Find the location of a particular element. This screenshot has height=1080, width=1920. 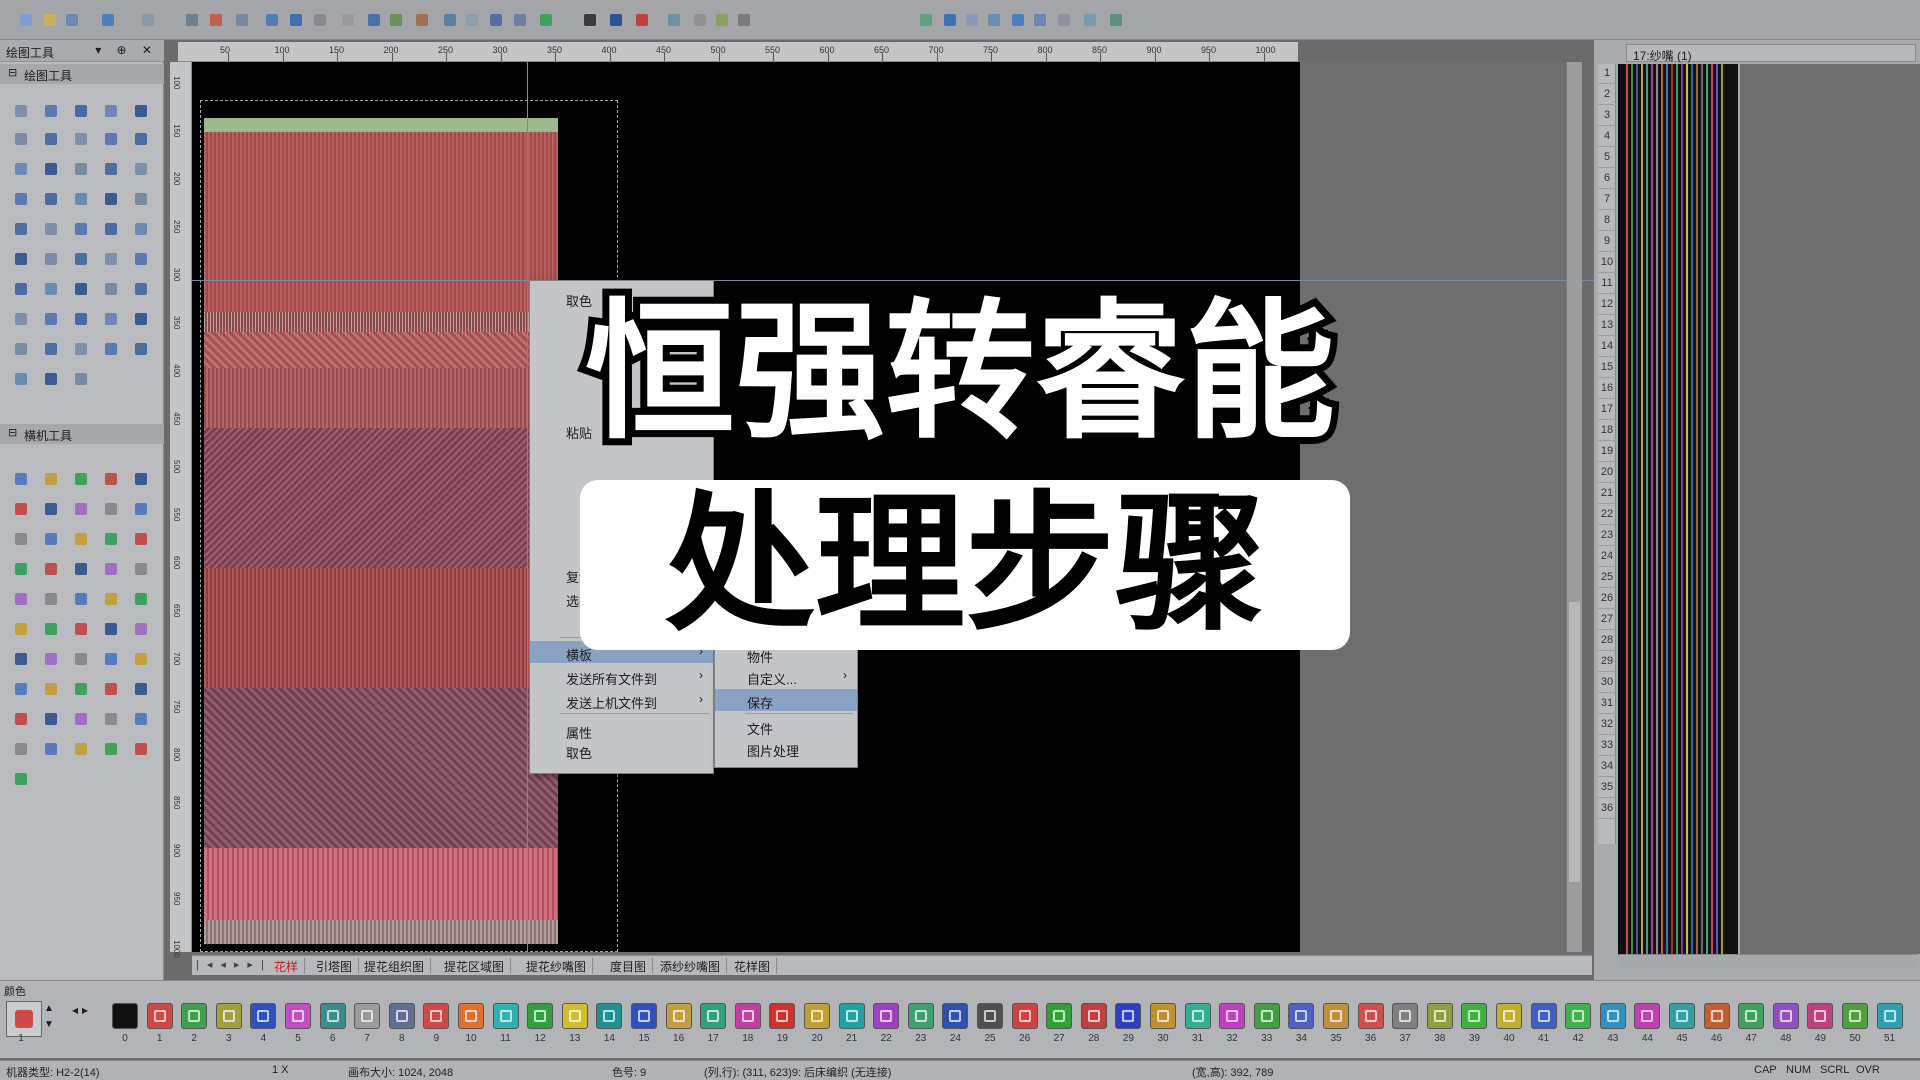

view-tab: 提花组织图 is located at coordinates (395, 966).